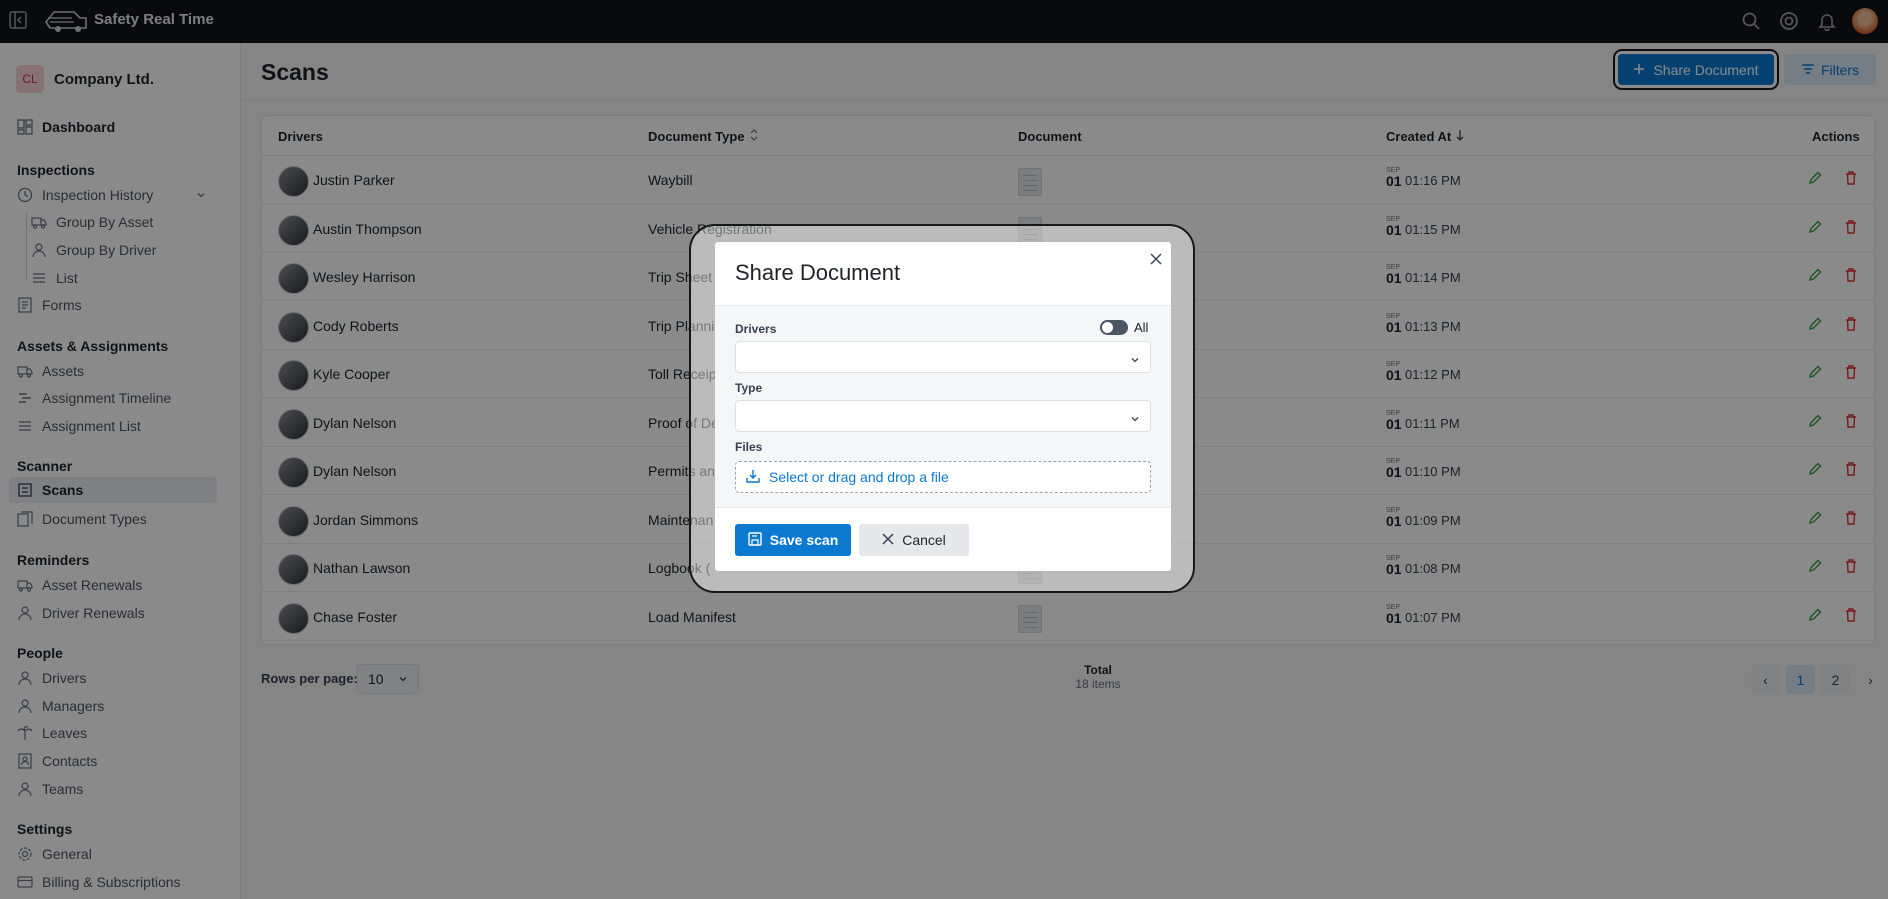 The width and height of the screenshot is (1888, 899). I want to click on save-icon, so click(755, 540).